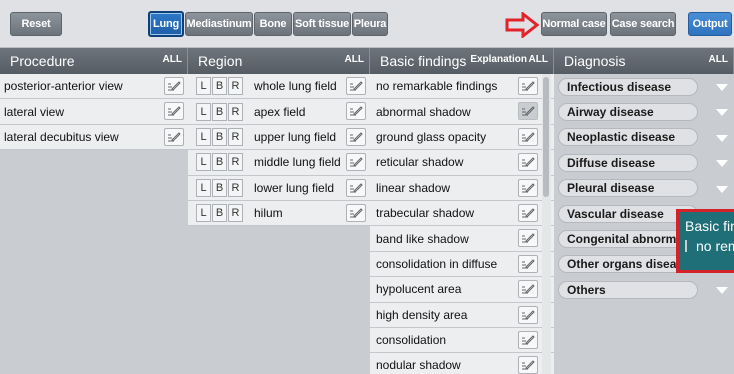  I want to click on basic-finding-item: no remarkable findings, so click(462, 87).